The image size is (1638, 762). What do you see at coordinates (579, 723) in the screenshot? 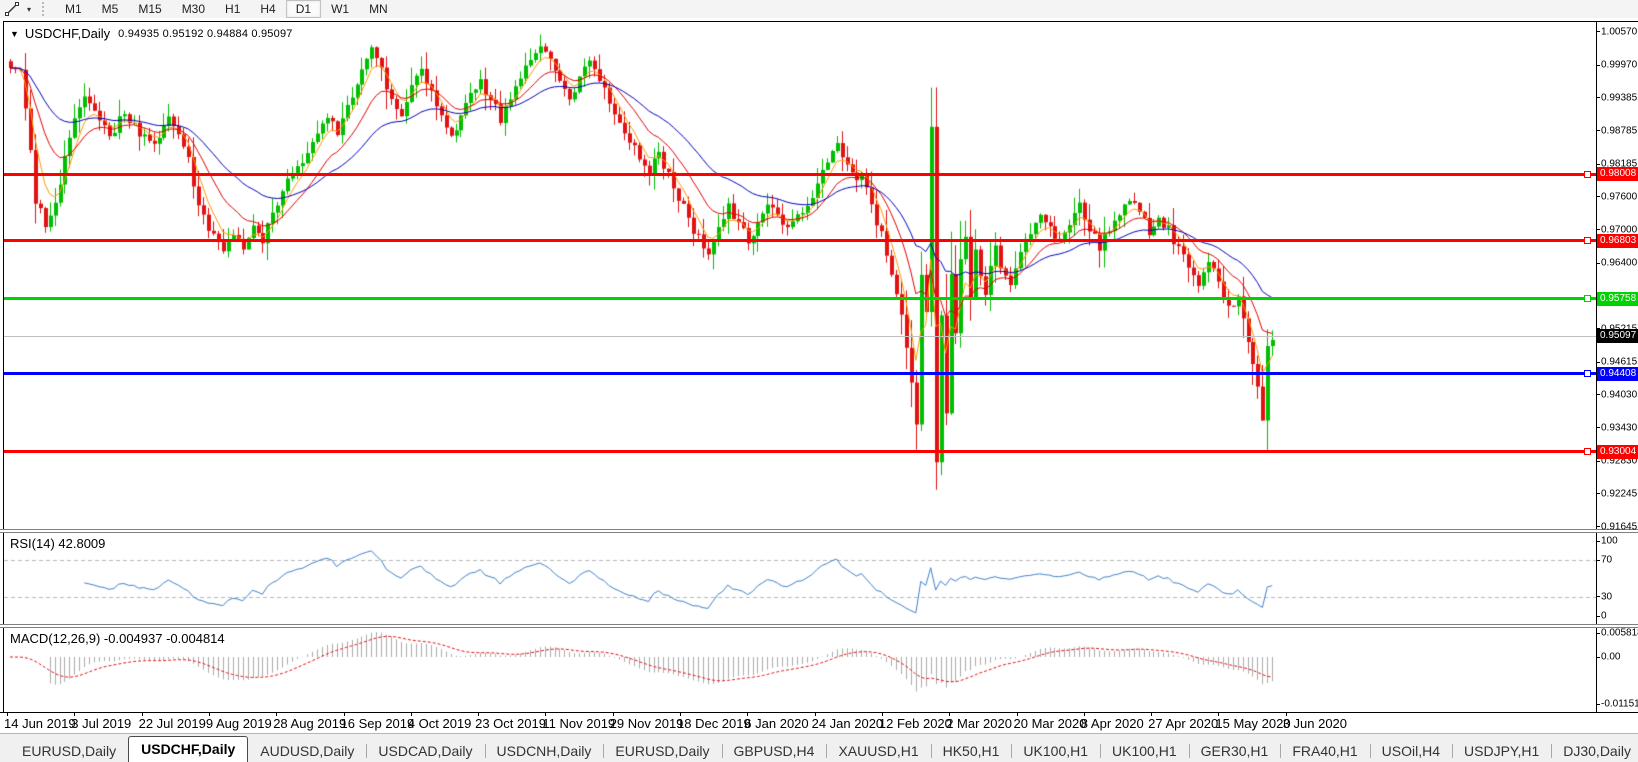
I see `date-label: 11 Nov 2019` at bounding box center [579, 723].